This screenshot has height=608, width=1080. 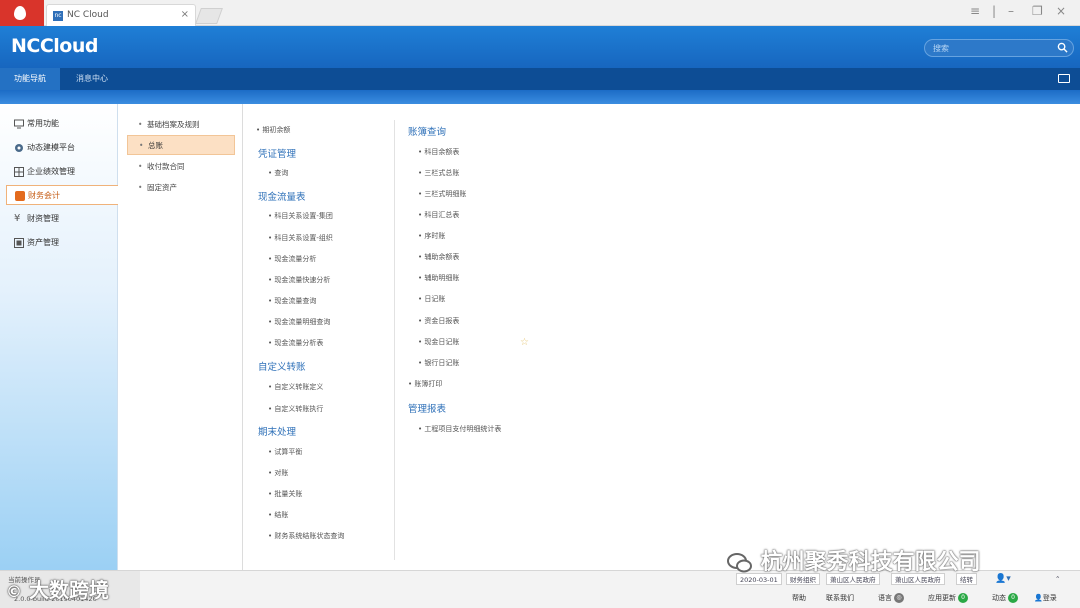 I want to click on star-icon: ☆, so click(x=524, y=342).